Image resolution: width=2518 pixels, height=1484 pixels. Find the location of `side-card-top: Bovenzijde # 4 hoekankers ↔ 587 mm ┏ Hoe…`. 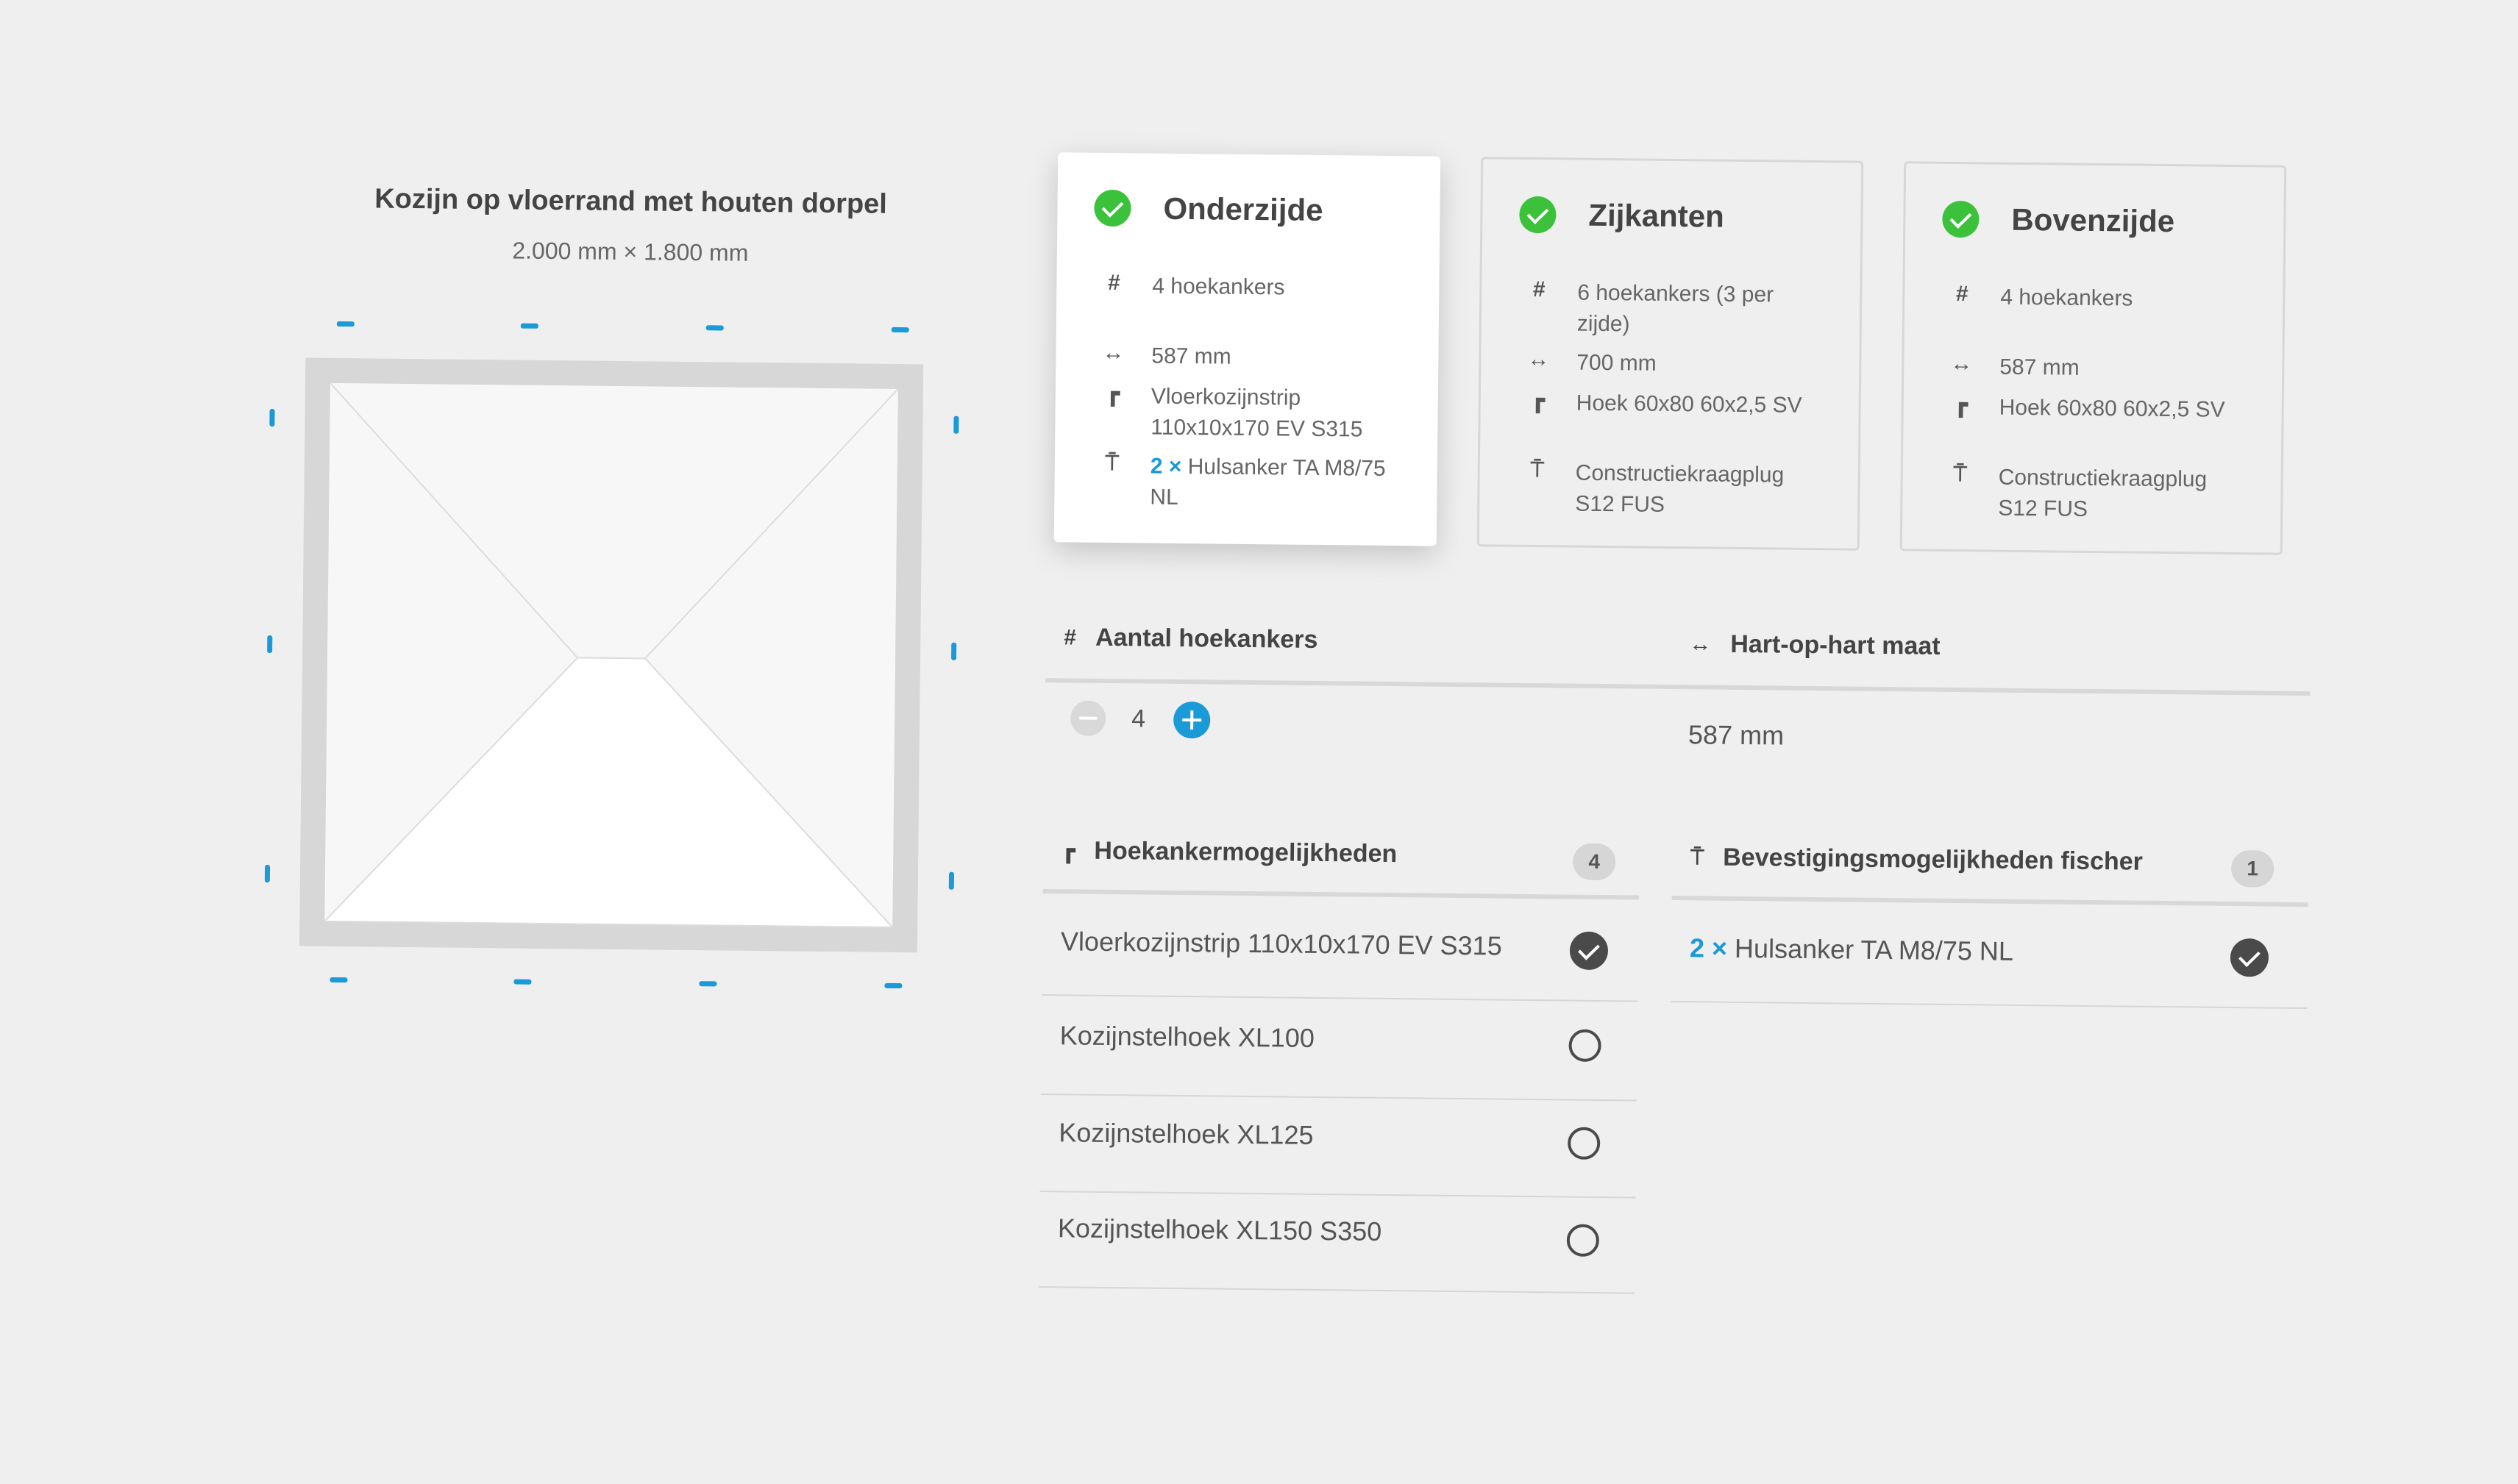

side-card-top: Bovenzijde # 4 hoekankers ↔ 587 mm ┏ Hoe… is located at coordinates (2093, 358).